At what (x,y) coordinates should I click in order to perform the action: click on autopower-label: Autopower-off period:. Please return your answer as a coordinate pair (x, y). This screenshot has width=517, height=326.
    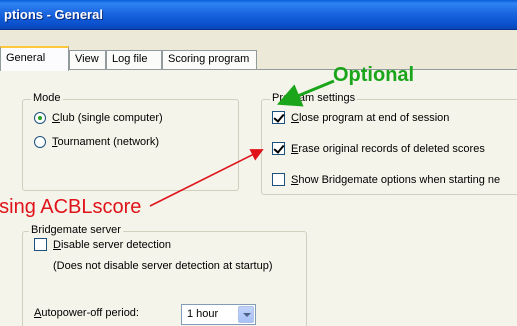
    Looking at the image, I should click on (86, 313).